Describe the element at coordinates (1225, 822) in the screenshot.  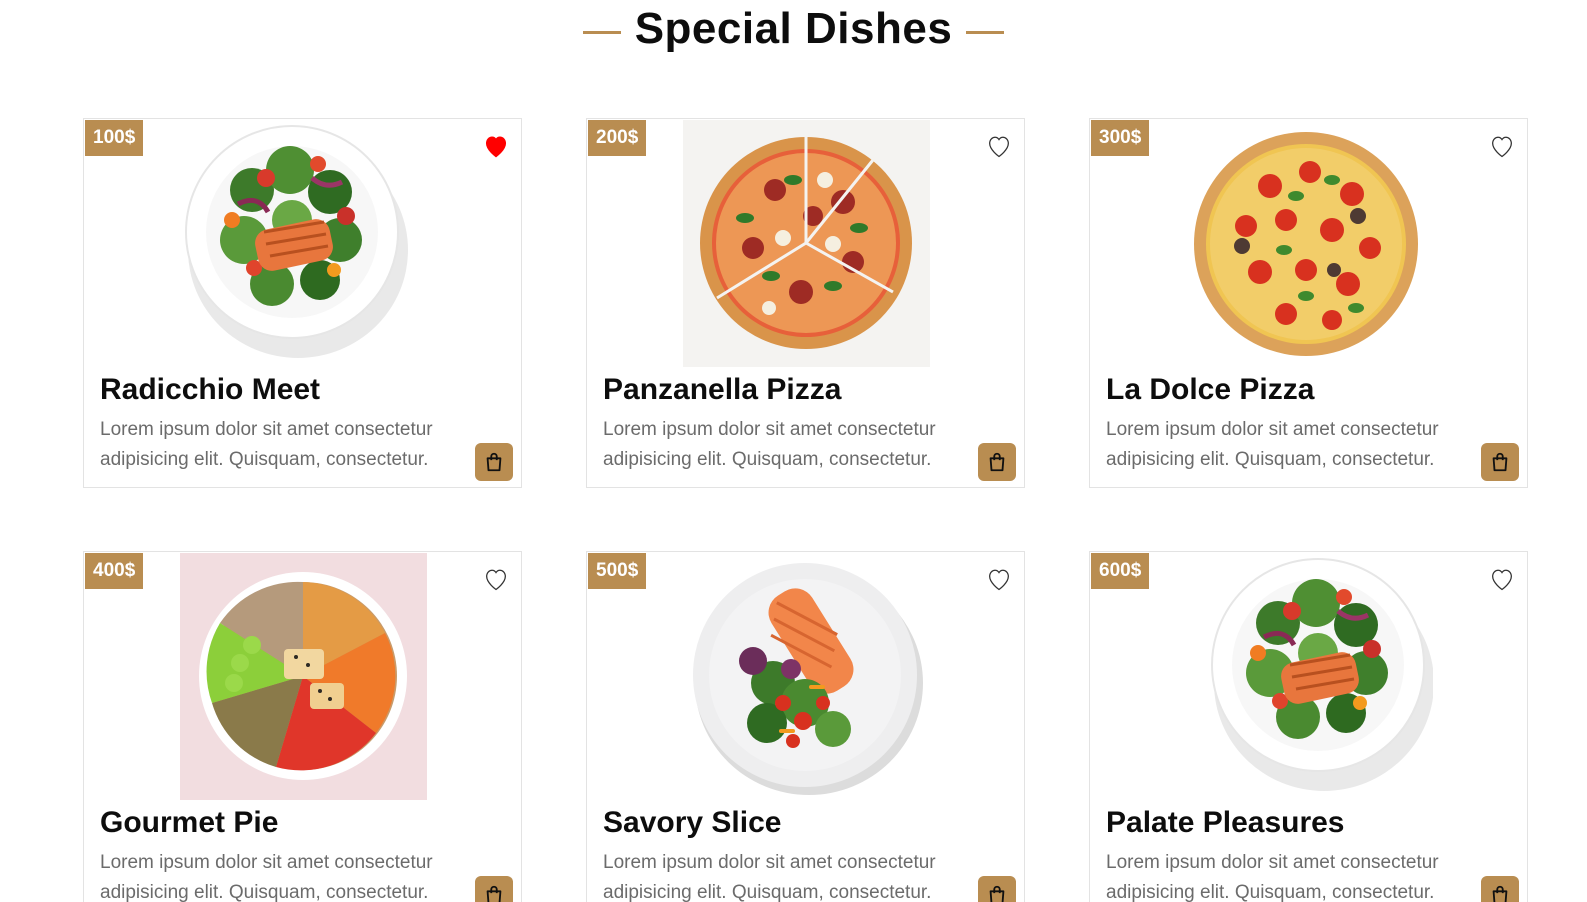
I see `dish-name: Palate Pleasures` at that location.